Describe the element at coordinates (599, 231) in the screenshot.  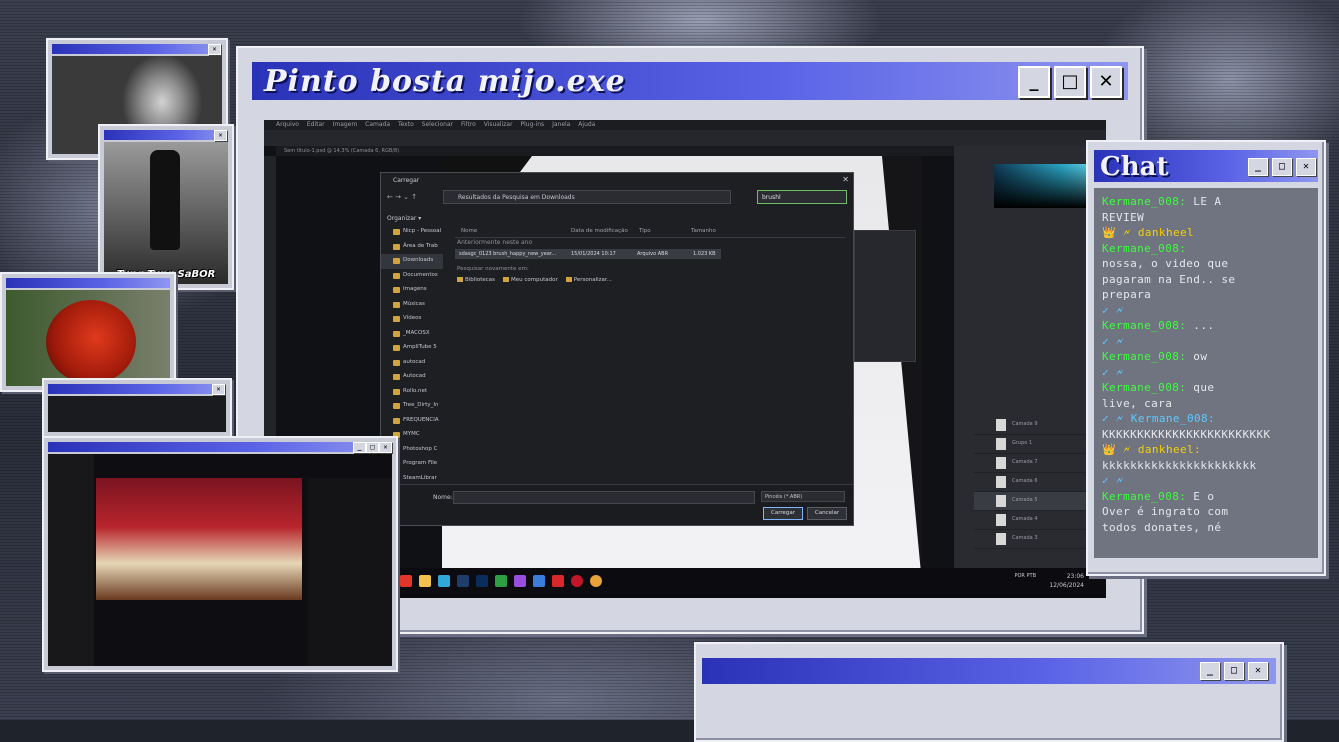
I see `col-date: Data de modificação` at that location.